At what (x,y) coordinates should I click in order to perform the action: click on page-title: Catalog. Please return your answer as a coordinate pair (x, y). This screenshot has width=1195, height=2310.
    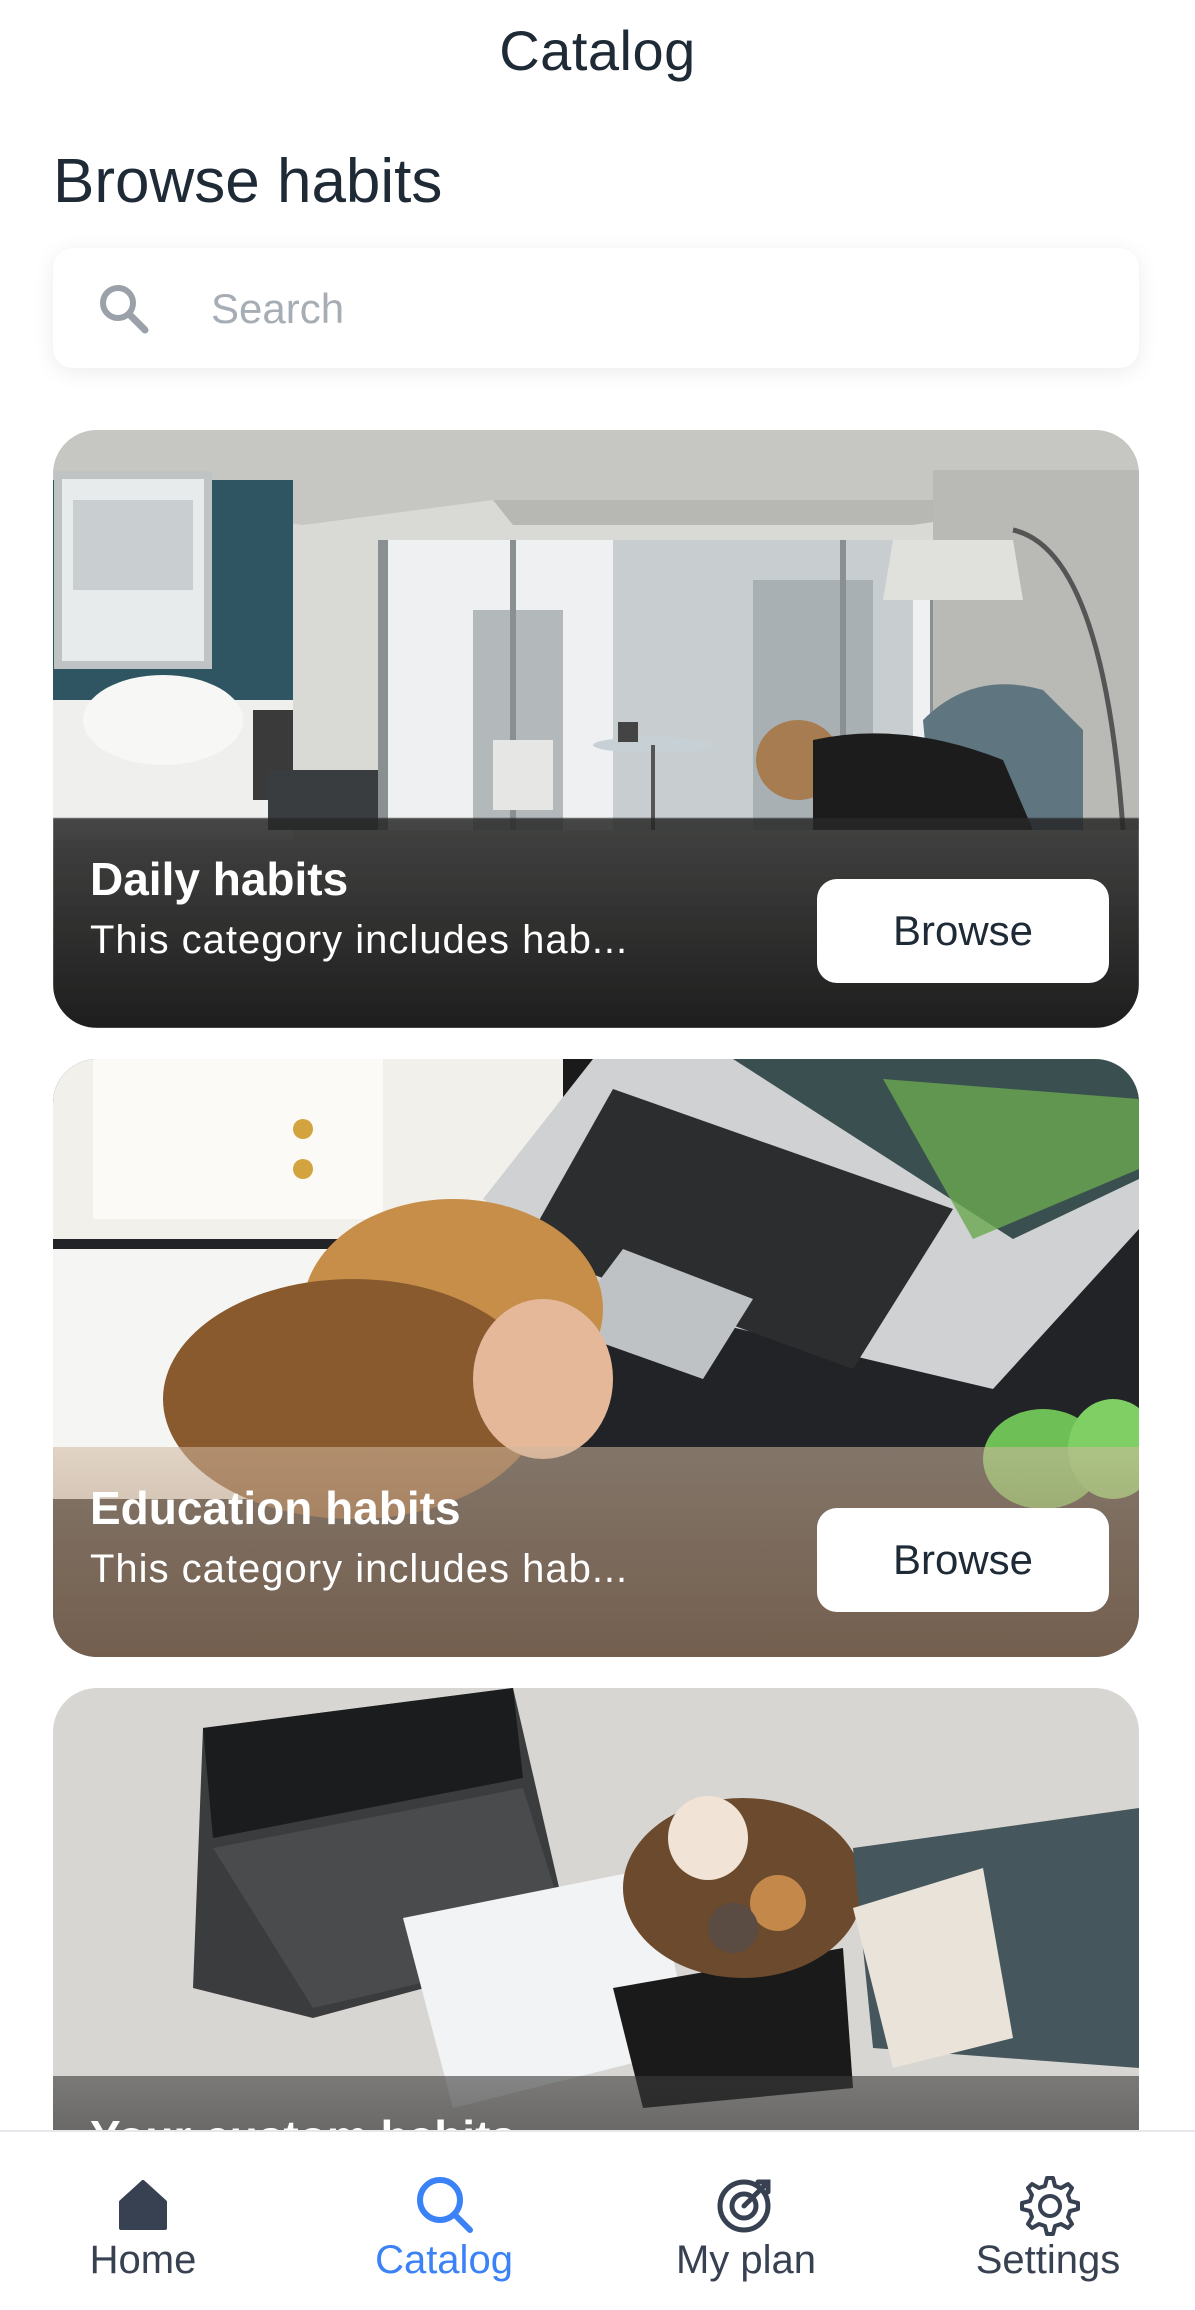
    Looking at the image, I should click on (597, 50).